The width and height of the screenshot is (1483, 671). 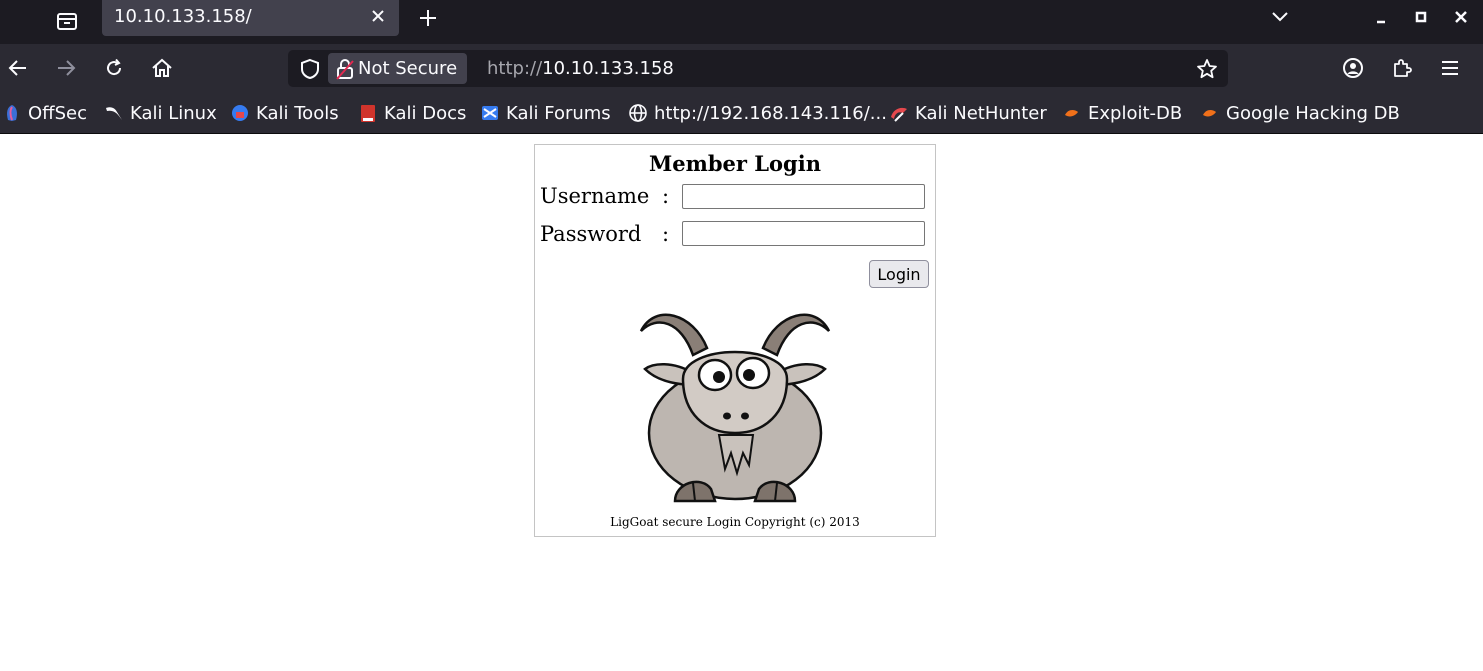 I want to click on arrow-left-icon, so click(x=17, y=68).